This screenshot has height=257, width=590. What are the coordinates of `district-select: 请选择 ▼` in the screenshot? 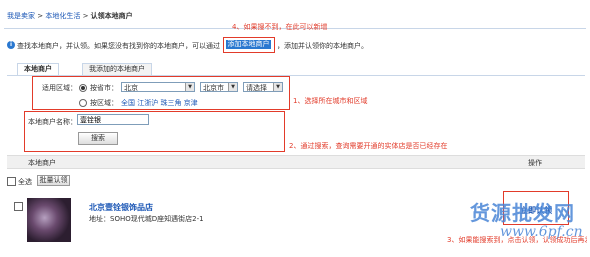 It's located at (263, 87).